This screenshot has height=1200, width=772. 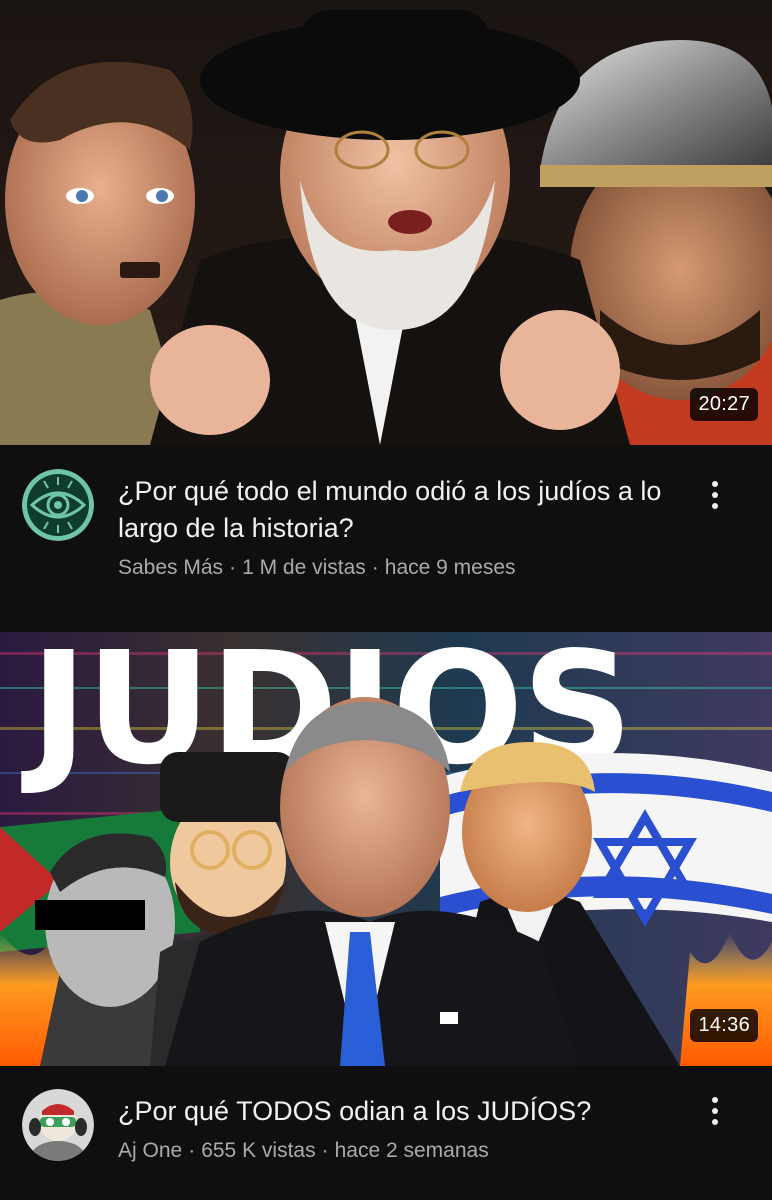 I want to click on eye-logo-icon, so click(x=58, y=505).